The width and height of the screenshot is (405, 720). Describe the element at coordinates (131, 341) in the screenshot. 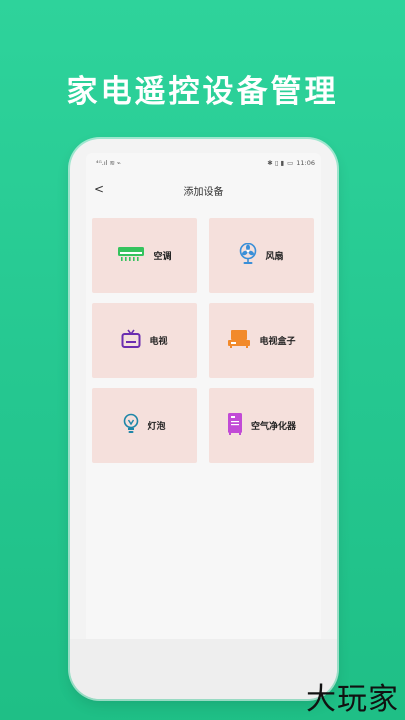

I see `tv-icon` at that location.